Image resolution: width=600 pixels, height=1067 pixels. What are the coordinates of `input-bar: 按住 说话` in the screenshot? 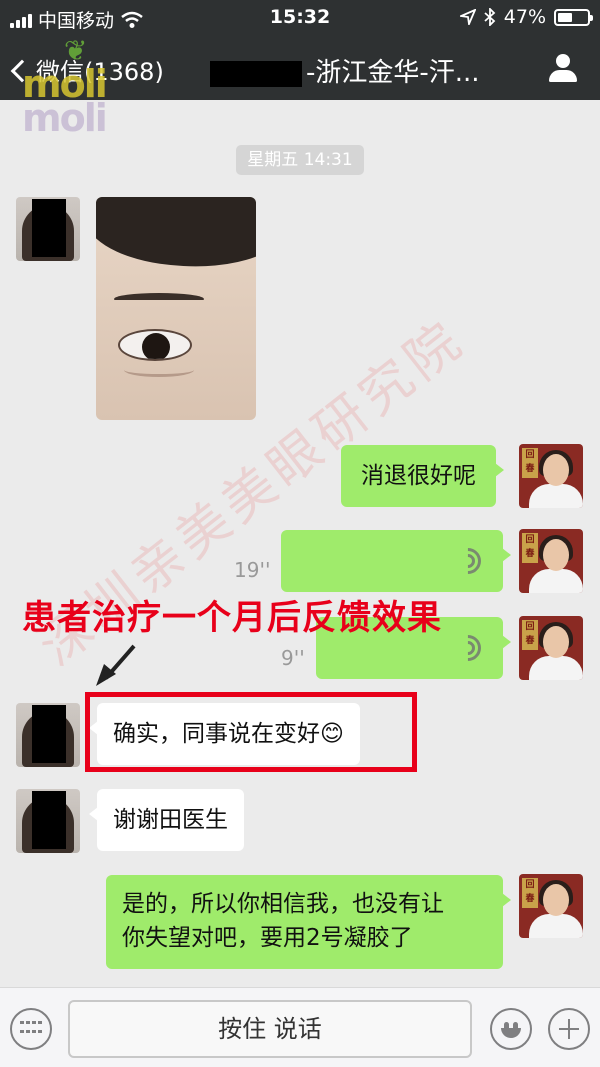 It's located at (300, 1027).